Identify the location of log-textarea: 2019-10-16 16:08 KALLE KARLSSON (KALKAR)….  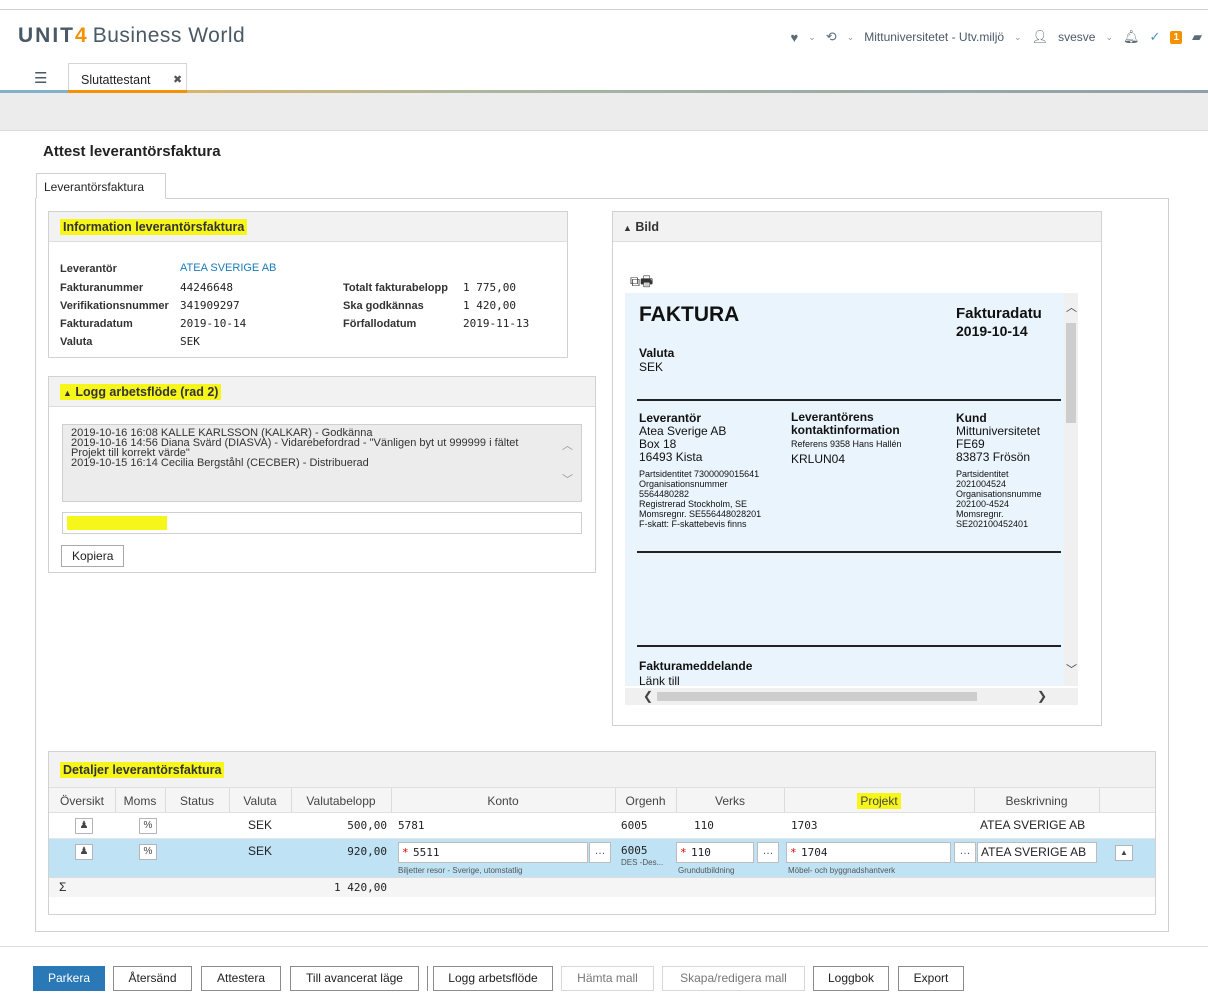
(322, 463).